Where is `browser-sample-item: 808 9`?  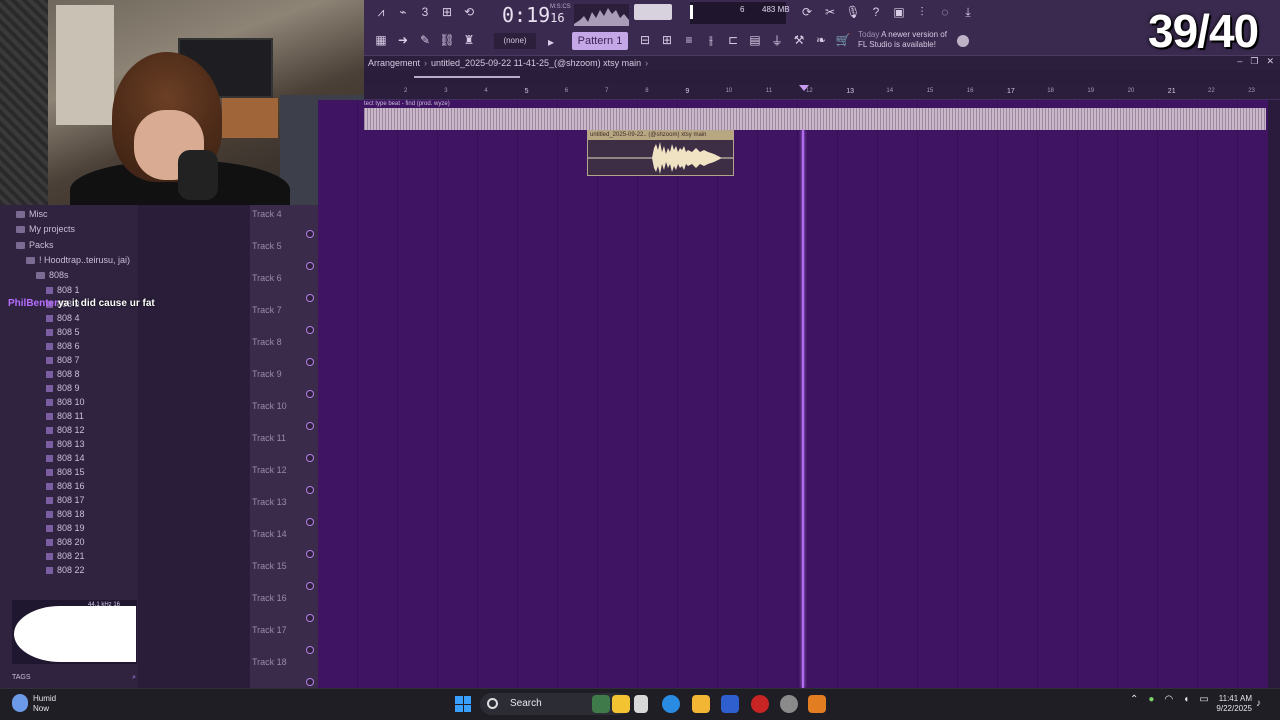
browser-sample-item: 808 9 is located at coordinates (63, 388).